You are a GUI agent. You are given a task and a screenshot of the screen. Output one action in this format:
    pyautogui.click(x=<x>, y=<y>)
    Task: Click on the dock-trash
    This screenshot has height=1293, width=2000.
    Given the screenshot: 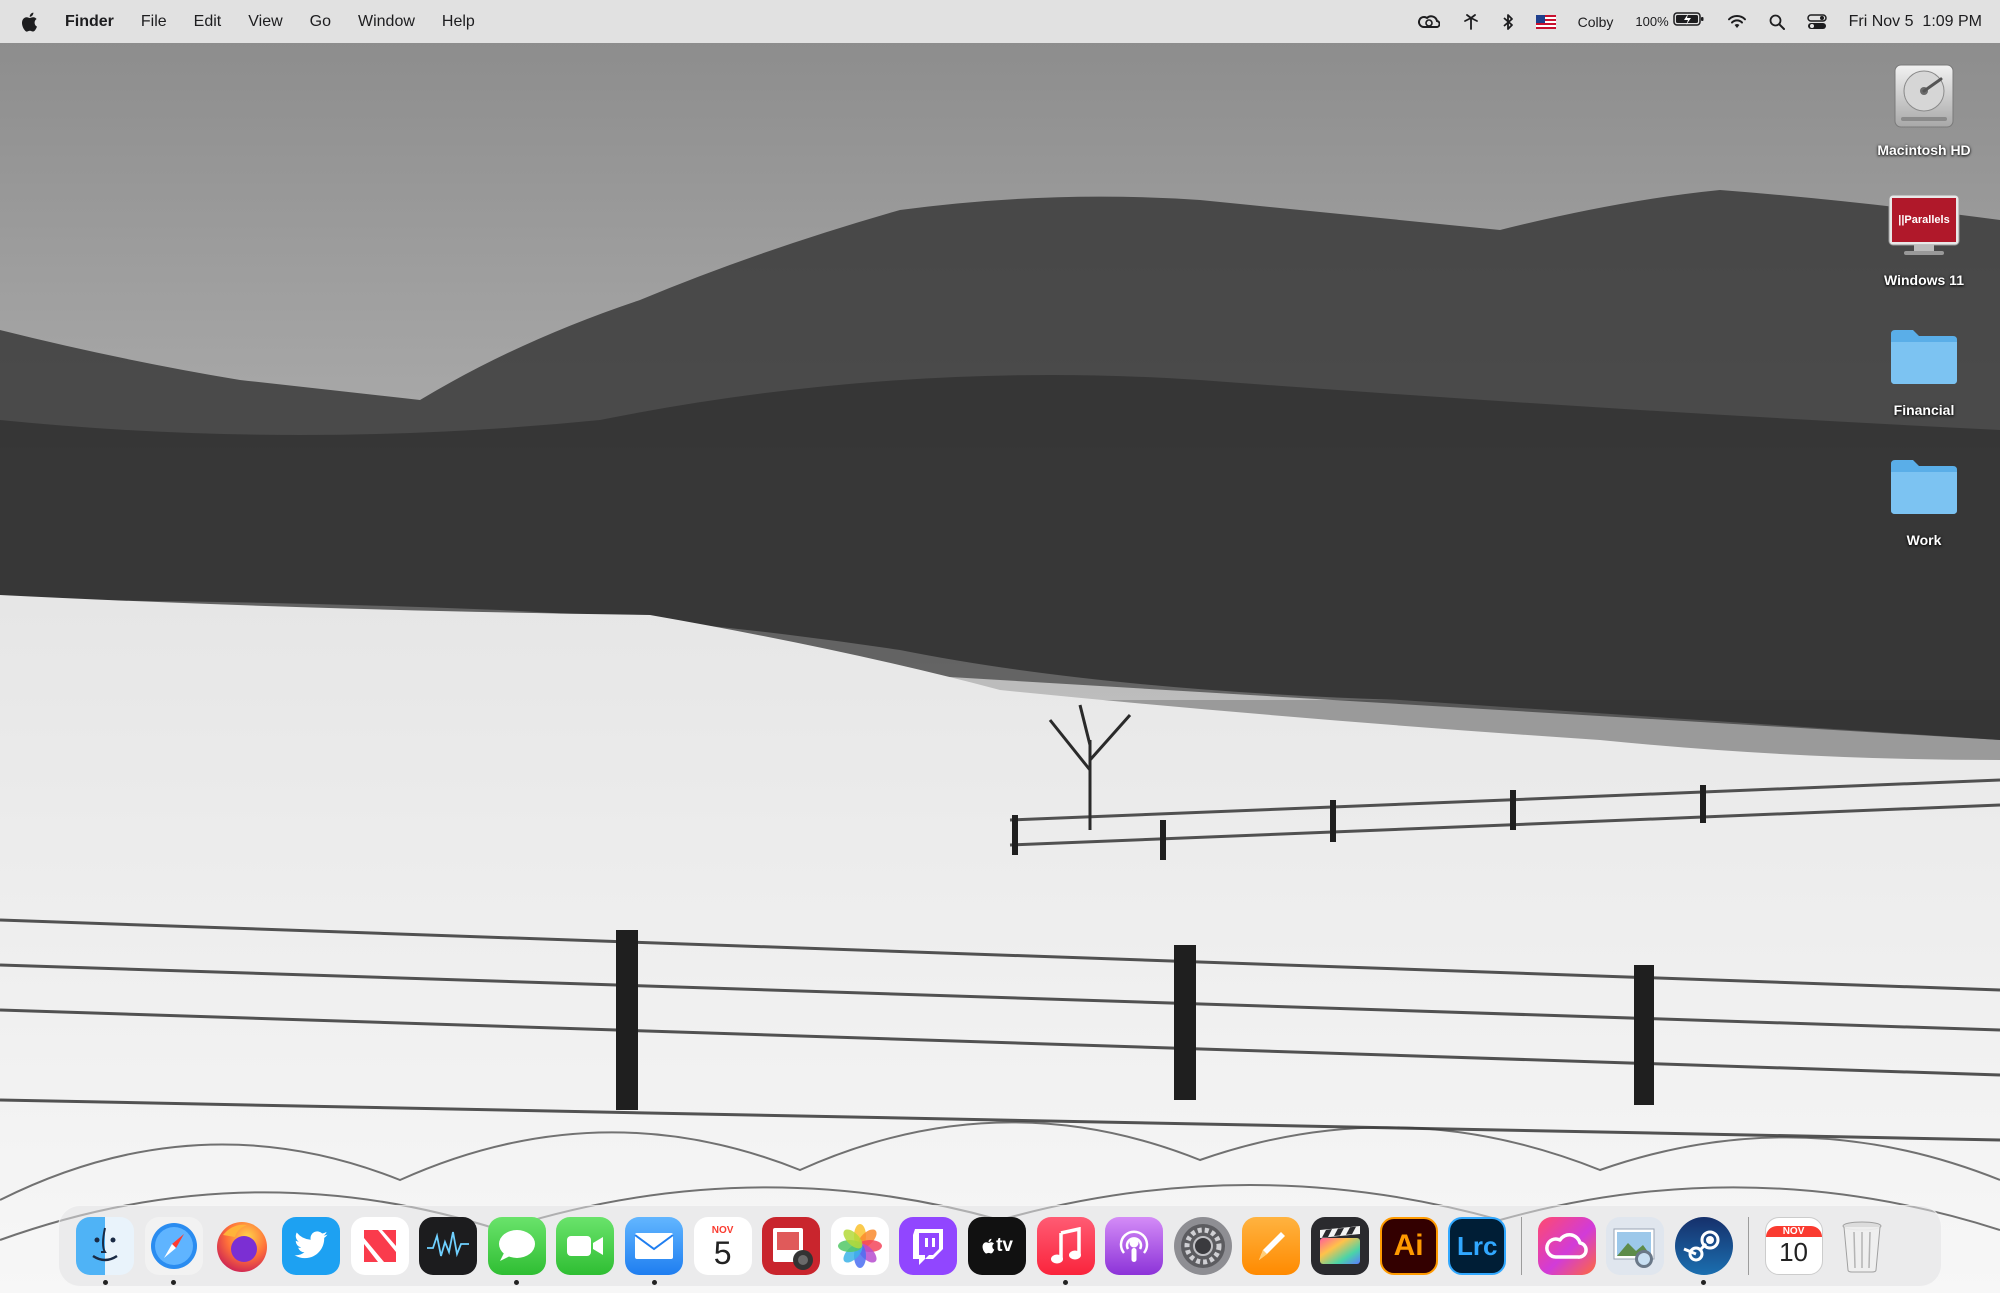 What is the action you would take?
    pyautogui.click(x=1862, y=1246)
    